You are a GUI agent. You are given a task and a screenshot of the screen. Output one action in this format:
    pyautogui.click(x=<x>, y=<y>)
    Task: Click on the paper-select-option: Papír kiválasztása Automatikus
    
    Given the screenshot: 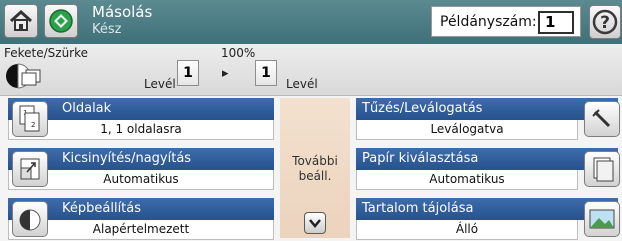 What is the action you would take?
    pyautogui.click(x=488, y=169)
    